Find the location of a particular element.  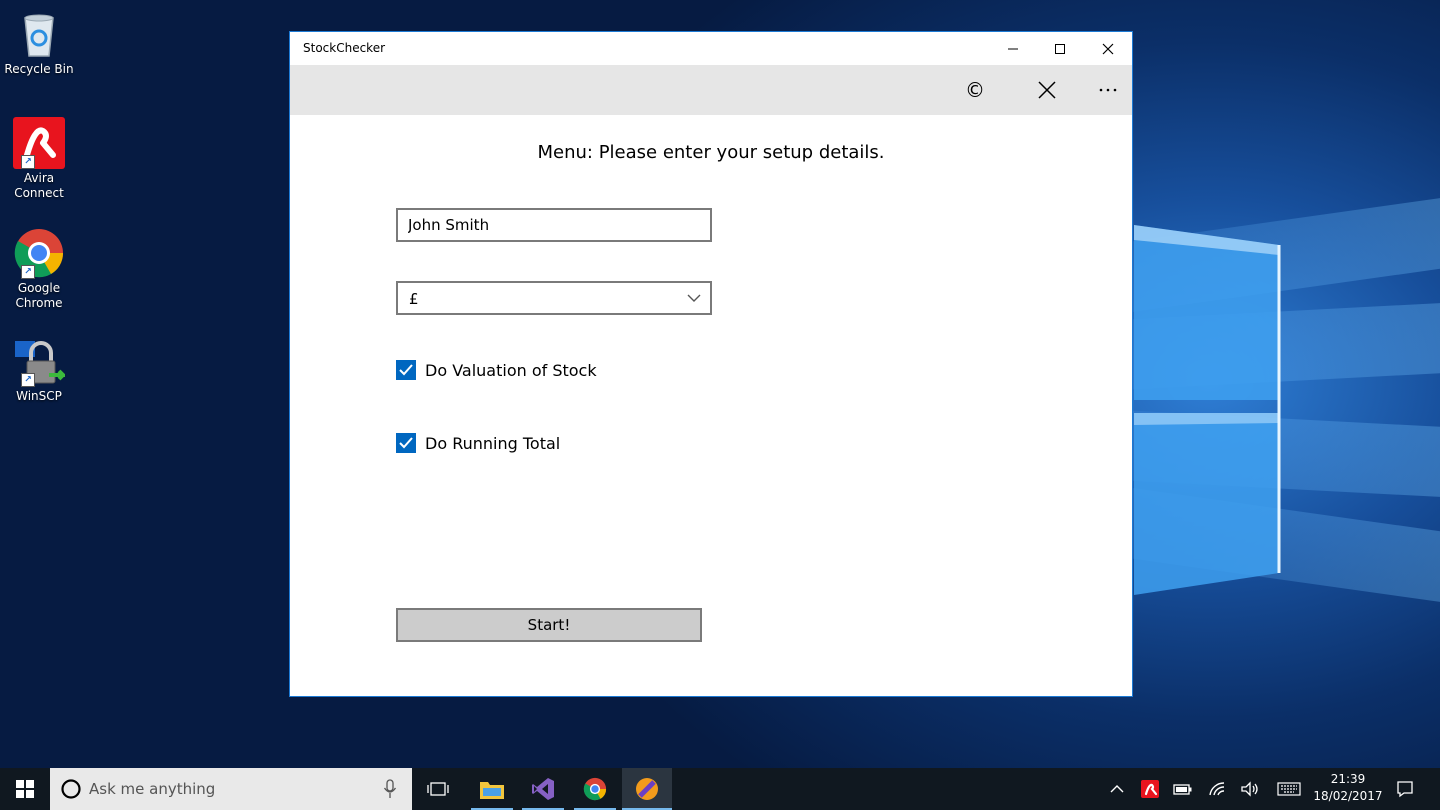

speaker-icon is located at coordinates (1249, 789).